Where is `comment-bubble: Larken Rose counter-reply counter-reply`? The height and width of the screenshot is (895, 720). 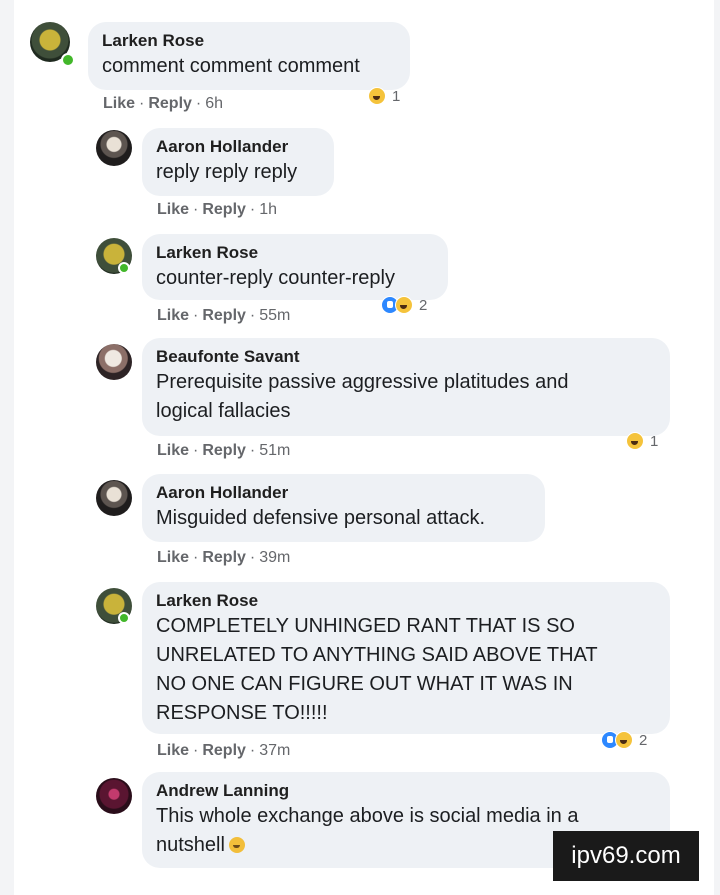
comment-bubble: Larken Rose counter-reply counter-reply is located at coordinates (295, 267).